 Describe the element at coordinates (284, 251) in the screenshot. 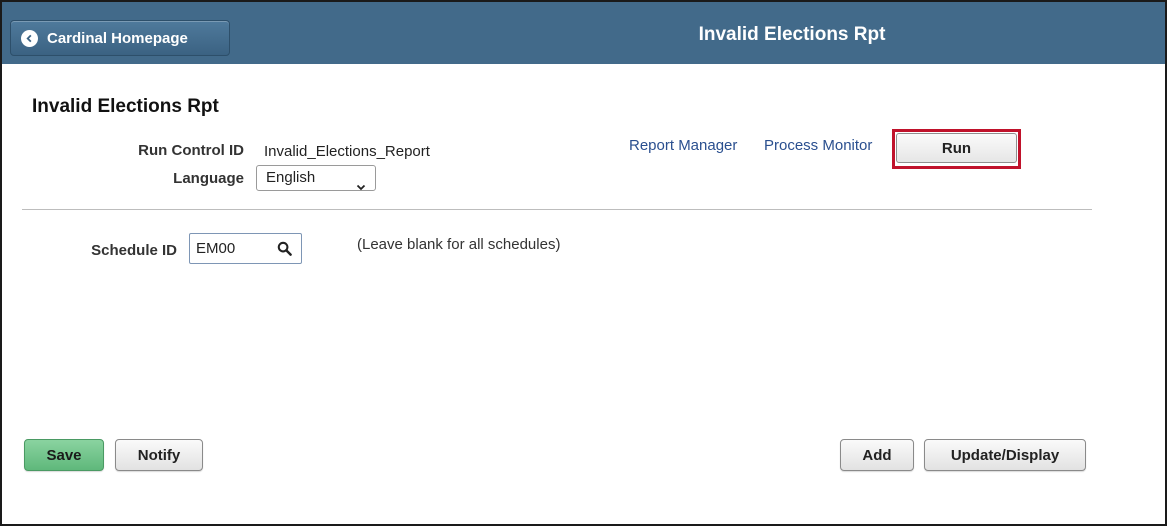

I see `search-icon` at that location.